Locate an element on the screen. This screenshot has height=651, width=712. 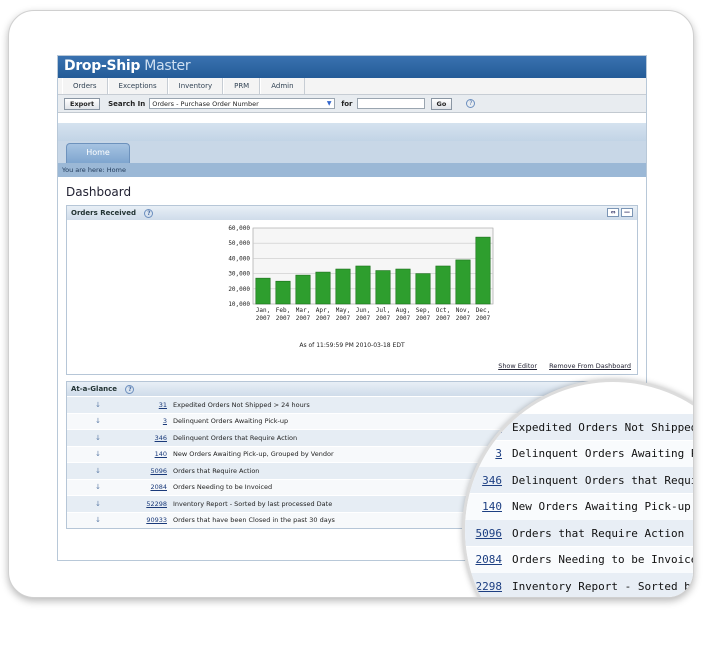
x-tick-label: May, is located at coordinates (343, 310).